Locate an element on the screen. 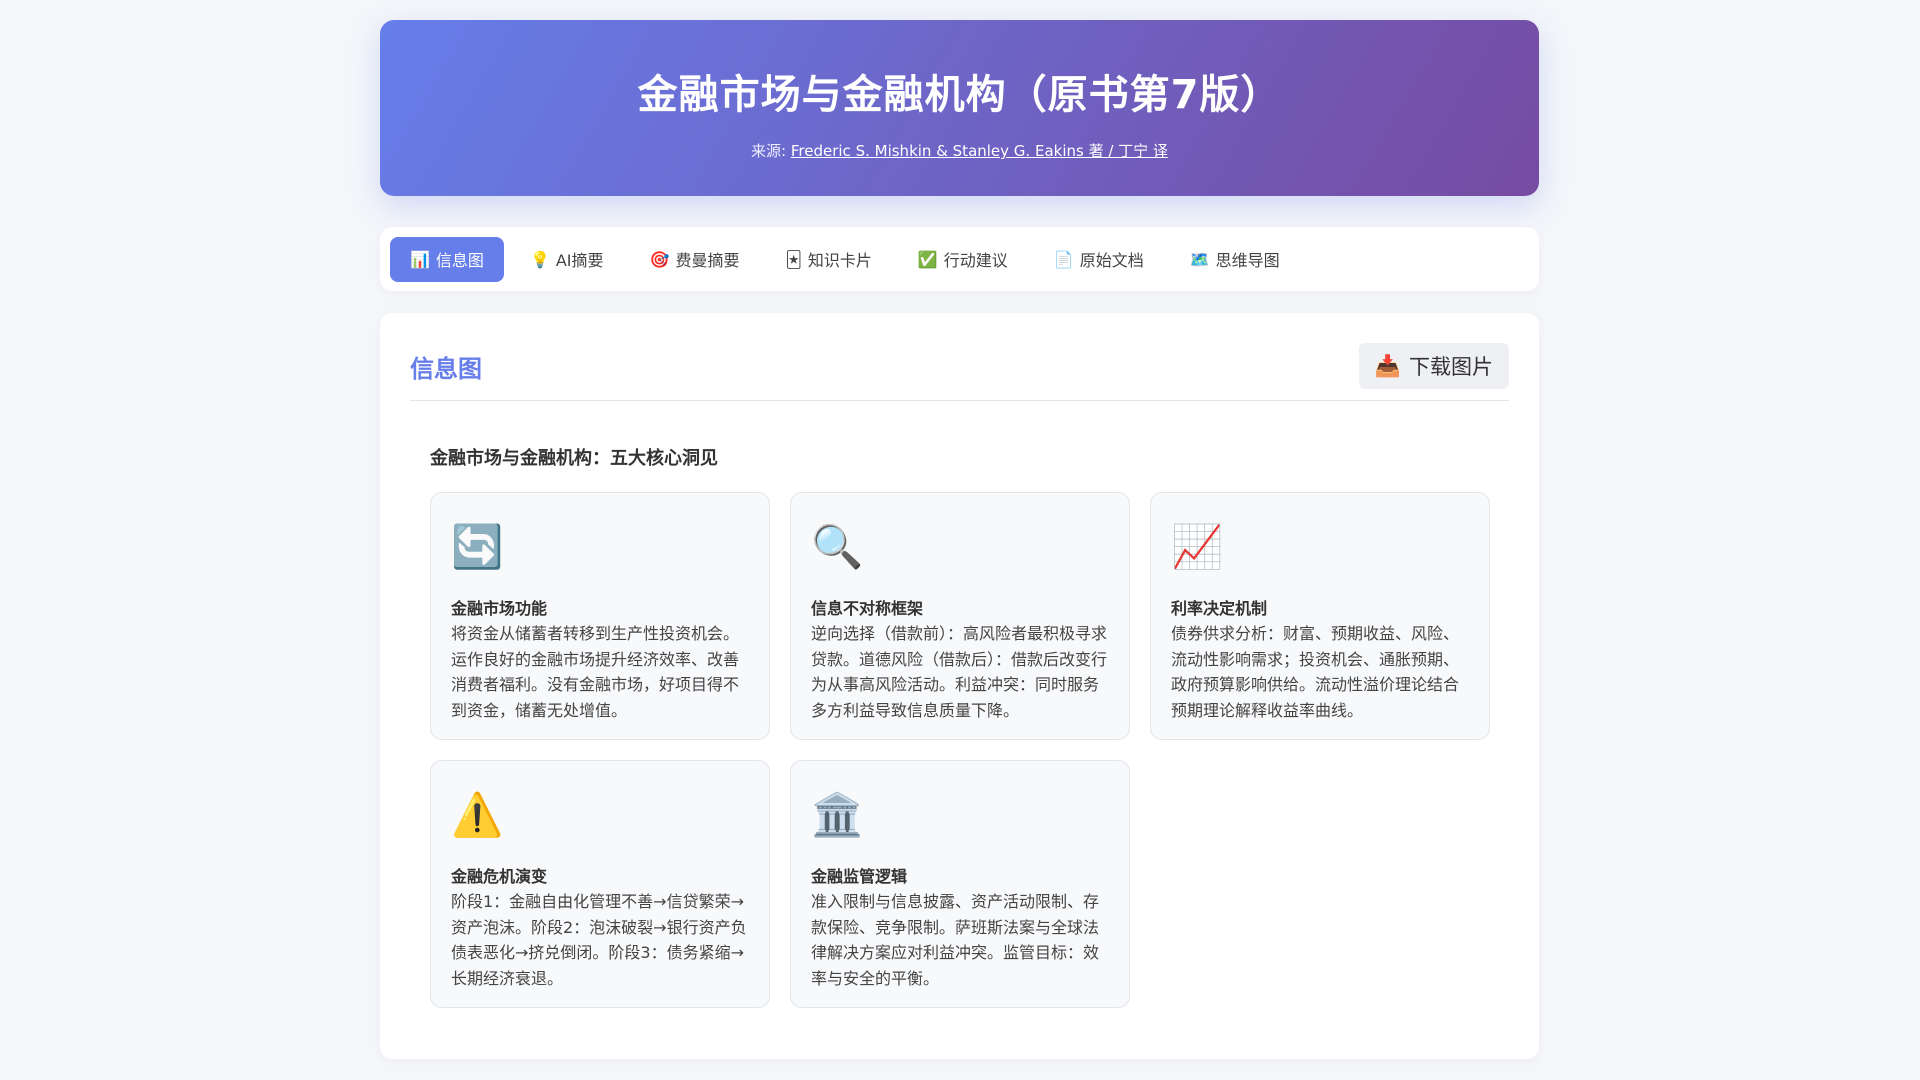  download-label: 下载图片 is located at coordinates (1451, 367).